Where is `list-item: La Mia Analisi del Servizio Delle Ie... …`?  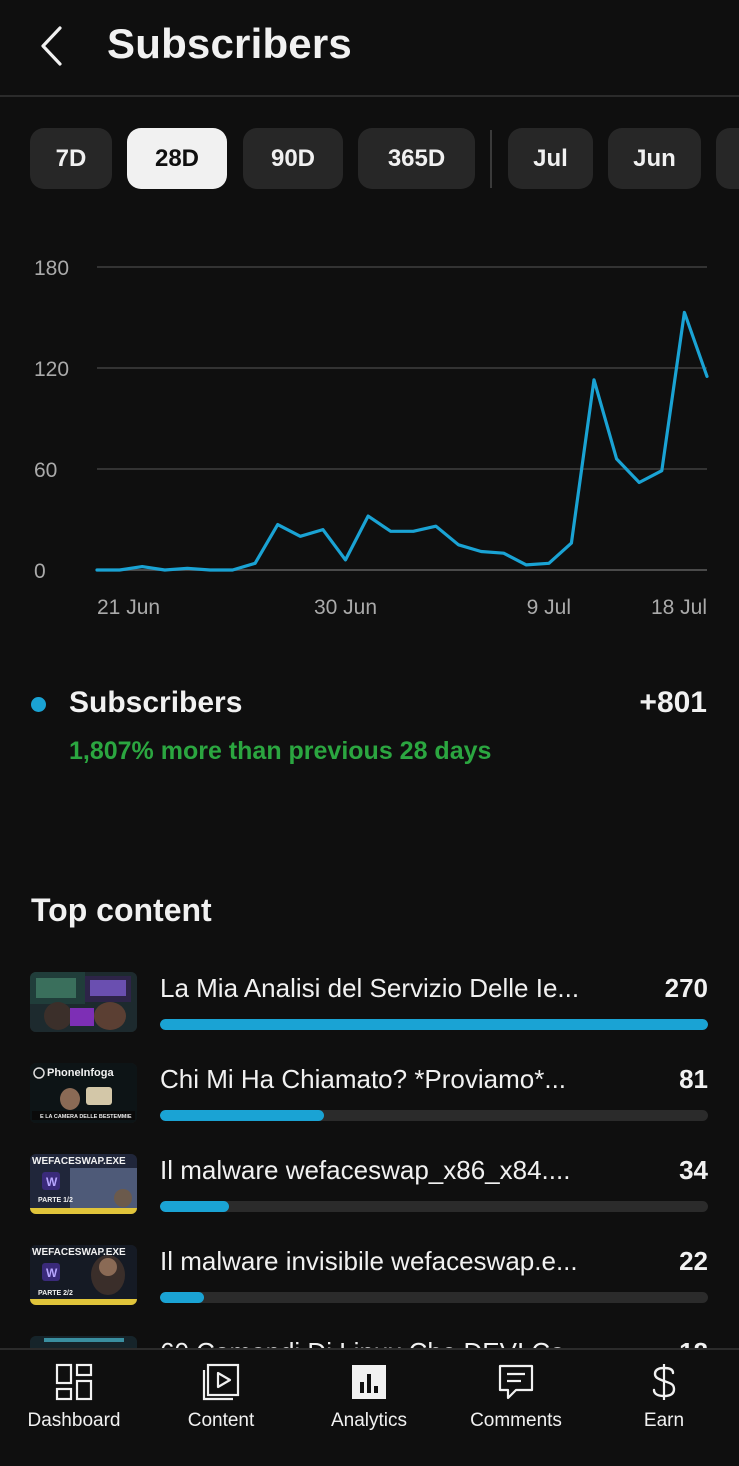 list-item: La Mia Analisi del Servizio Delle Ie... … is located at coordinates (369, 1012).